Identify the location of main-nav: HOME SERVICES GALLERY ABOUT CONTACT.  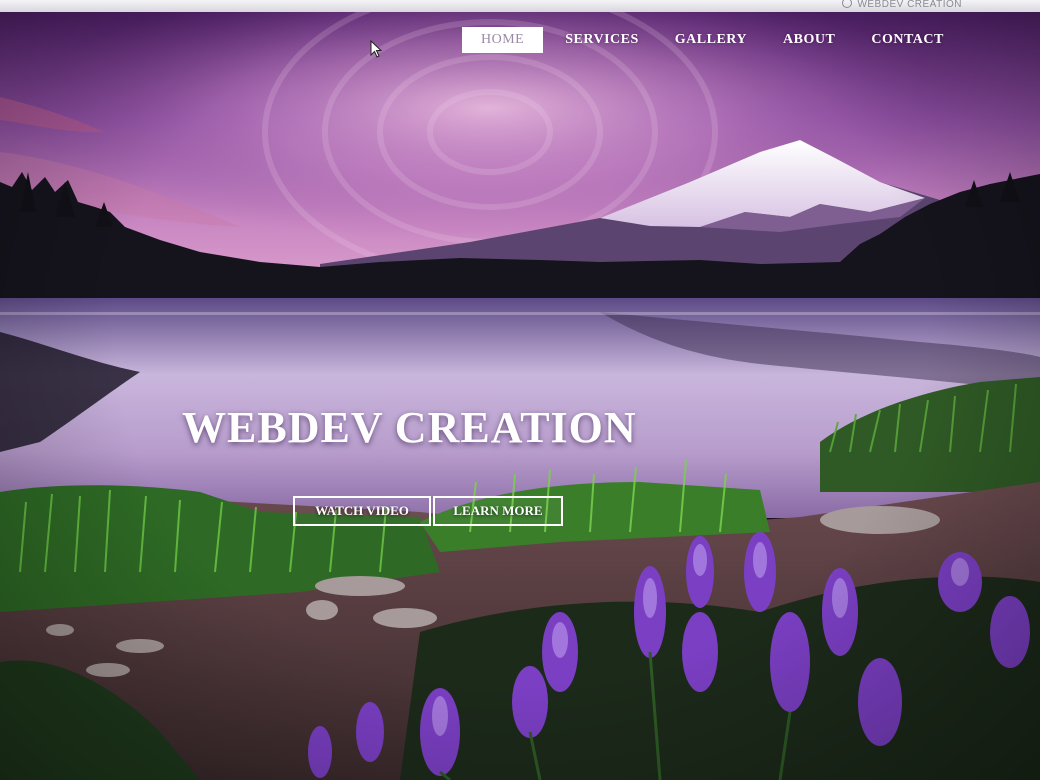
(721, 40).